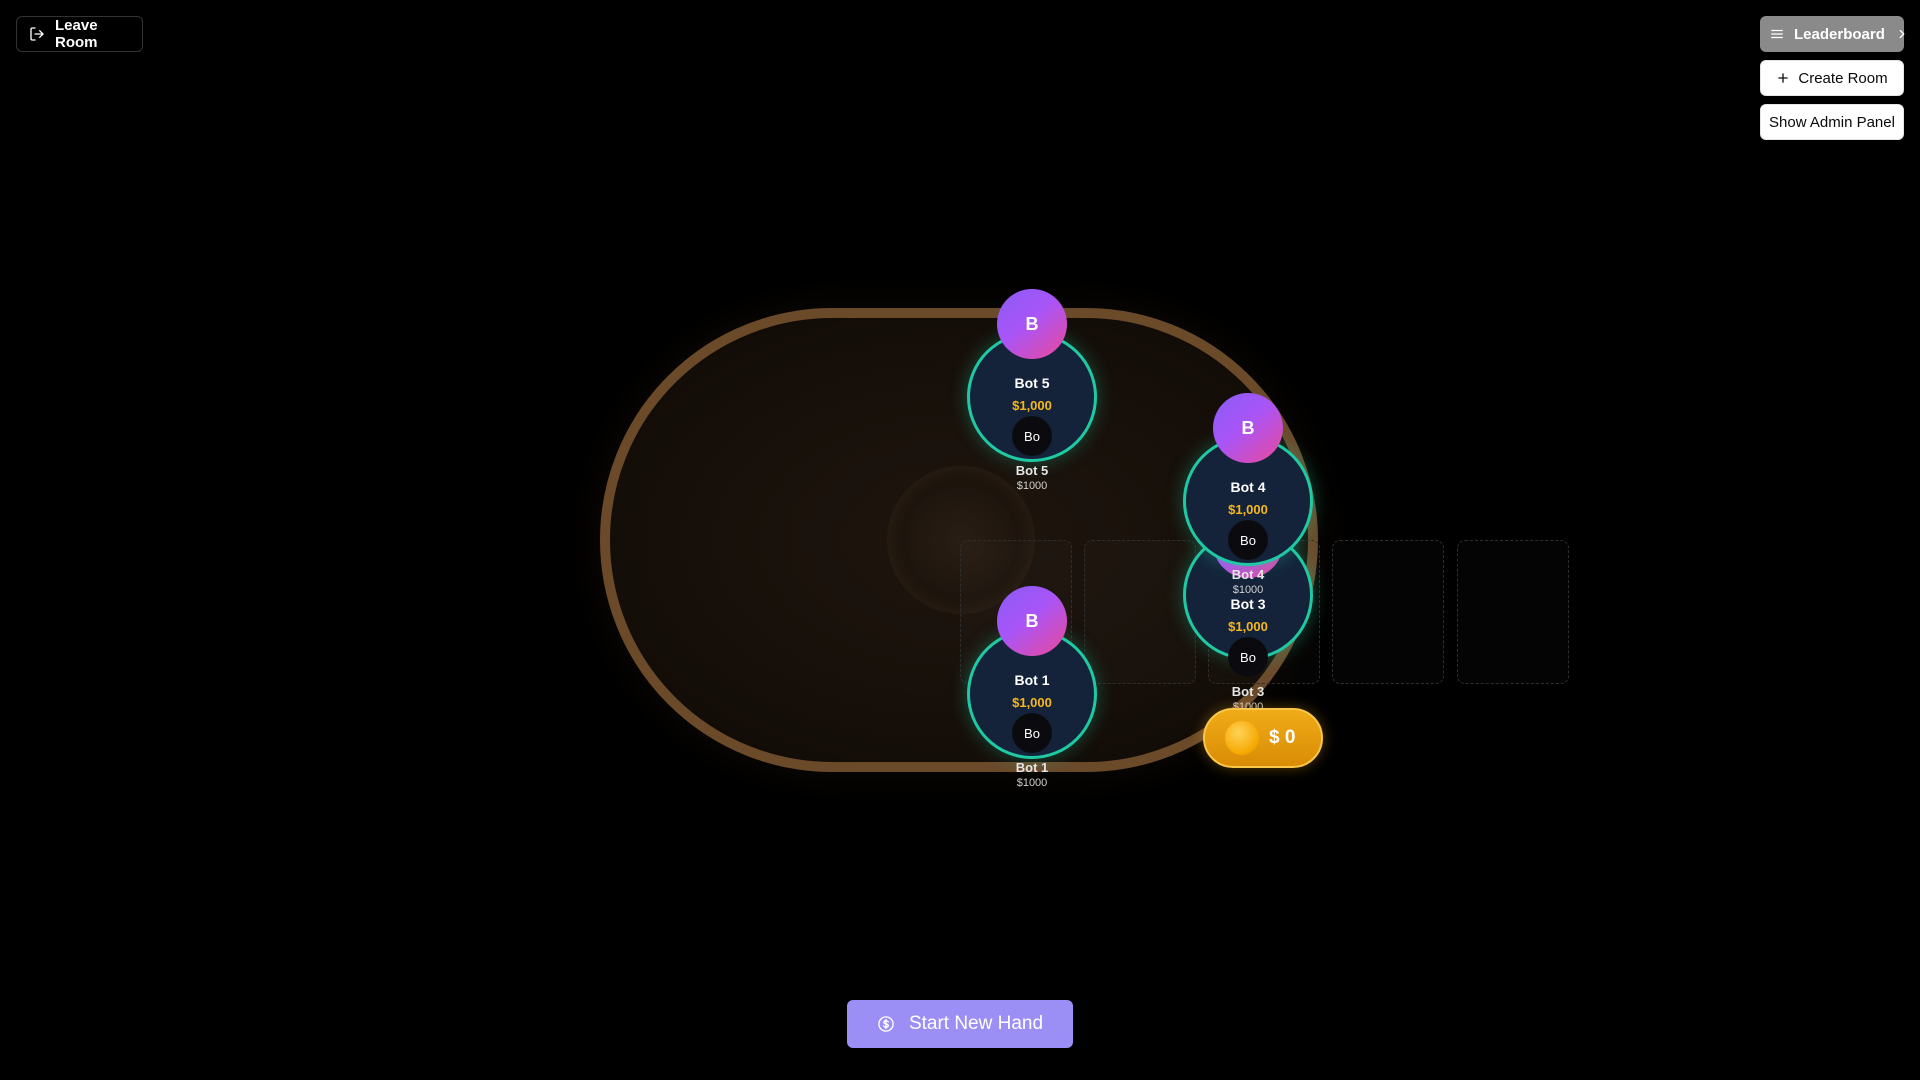  I want to click on player-name: Bot 4, so click(1248, 487).